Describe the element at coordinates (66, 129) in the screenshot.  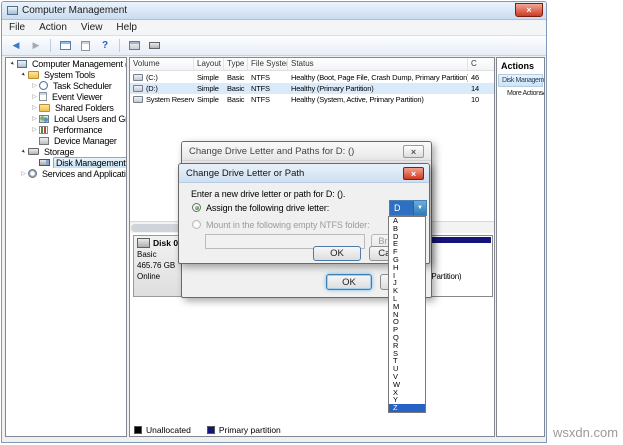
I see `tree-item-performance: ▷ Performance` at that location.